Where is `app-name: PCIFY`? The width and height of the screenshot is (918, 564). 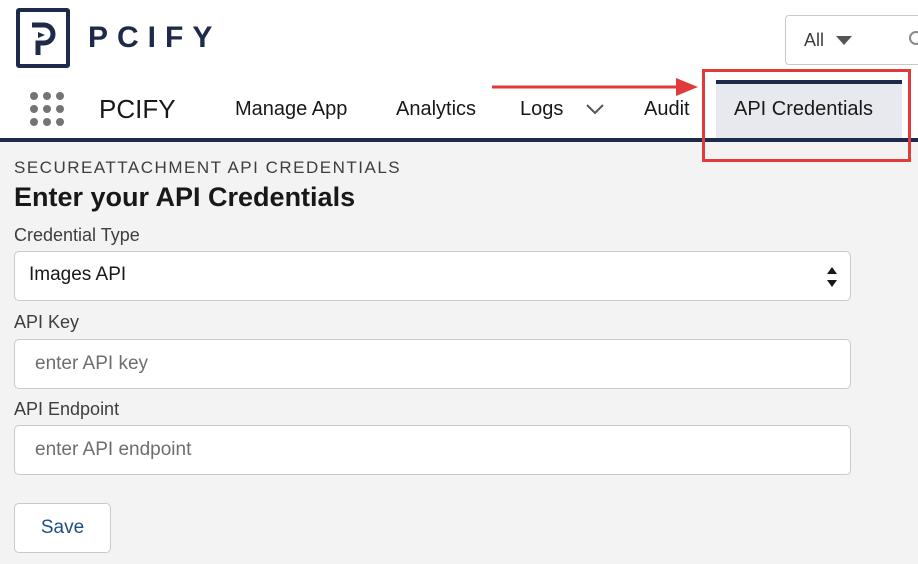
app-name: PCIFY is located at coordinates (137, 109).